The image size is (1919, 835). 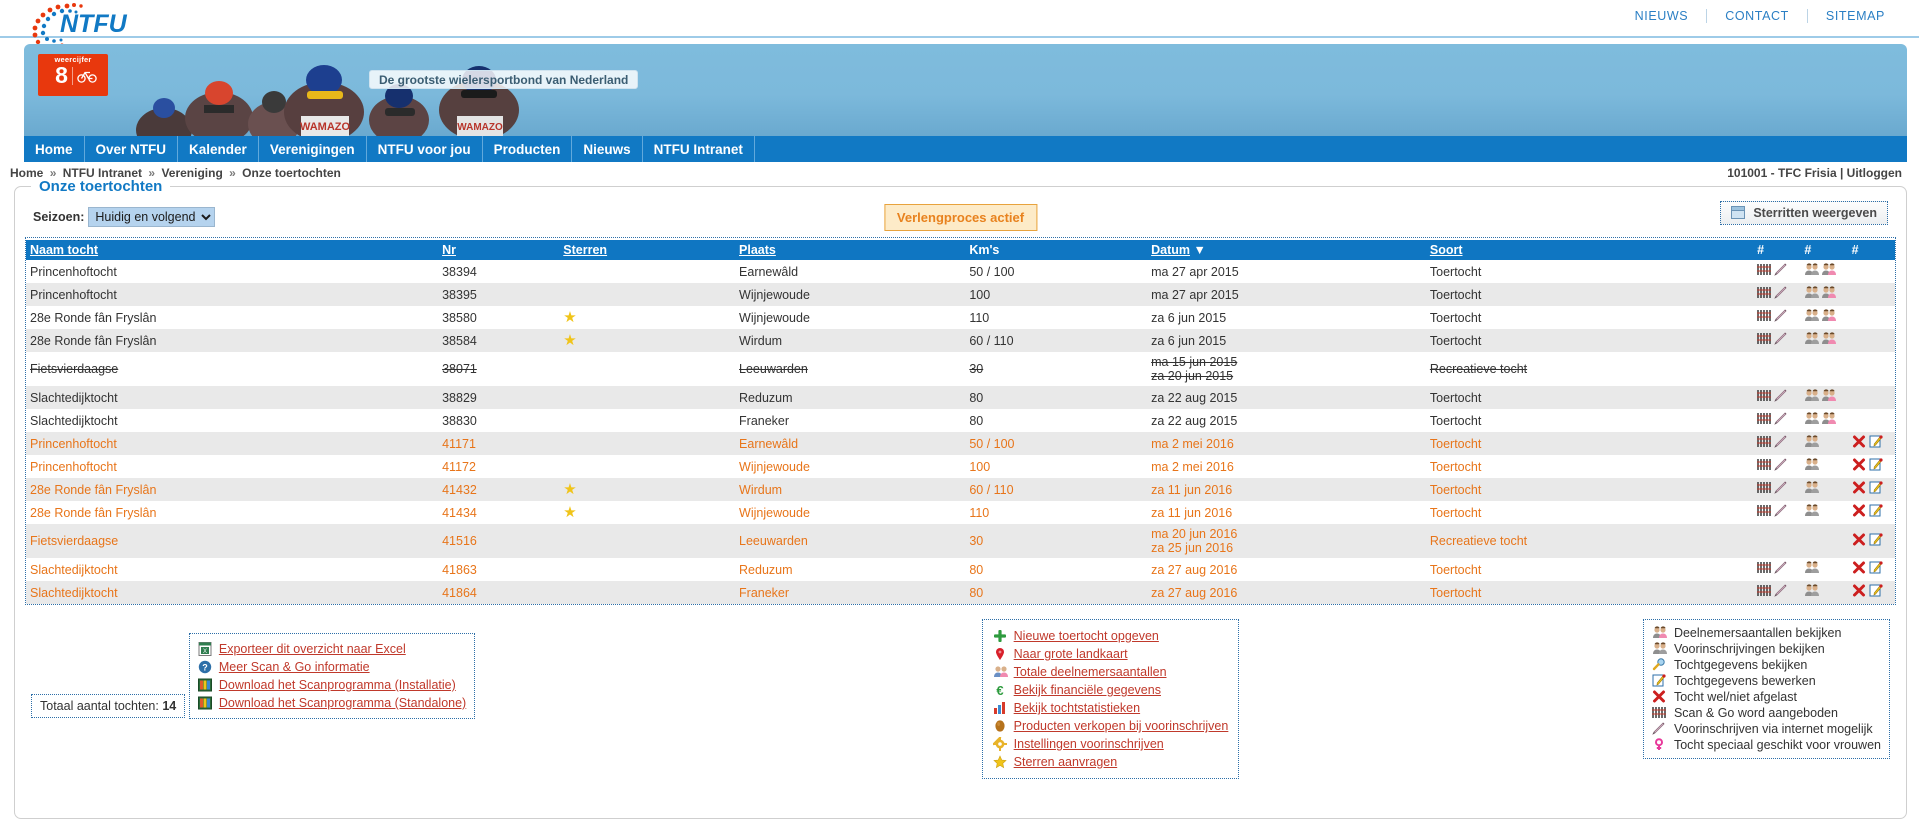 I want to click on logout-link: Uitloggen, so click(x=1874, y=173).